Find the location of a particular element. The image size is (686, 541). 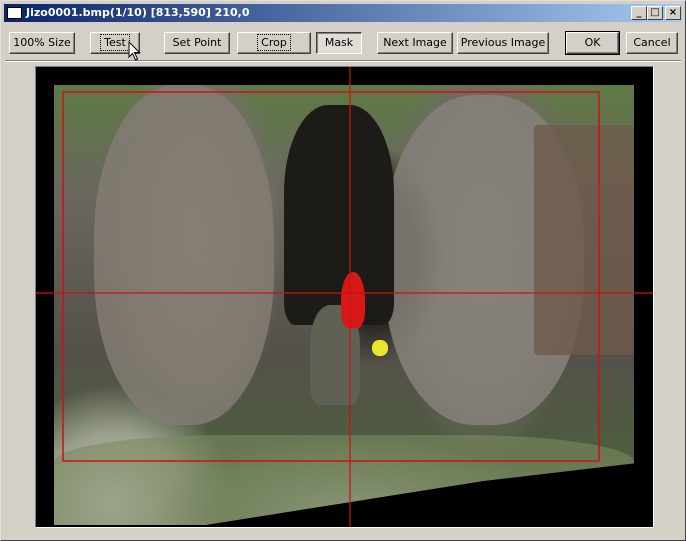

window-title: Jizo0001.bmp(1/10) [813,590] 210,0 is located at coordinates (138, 12).